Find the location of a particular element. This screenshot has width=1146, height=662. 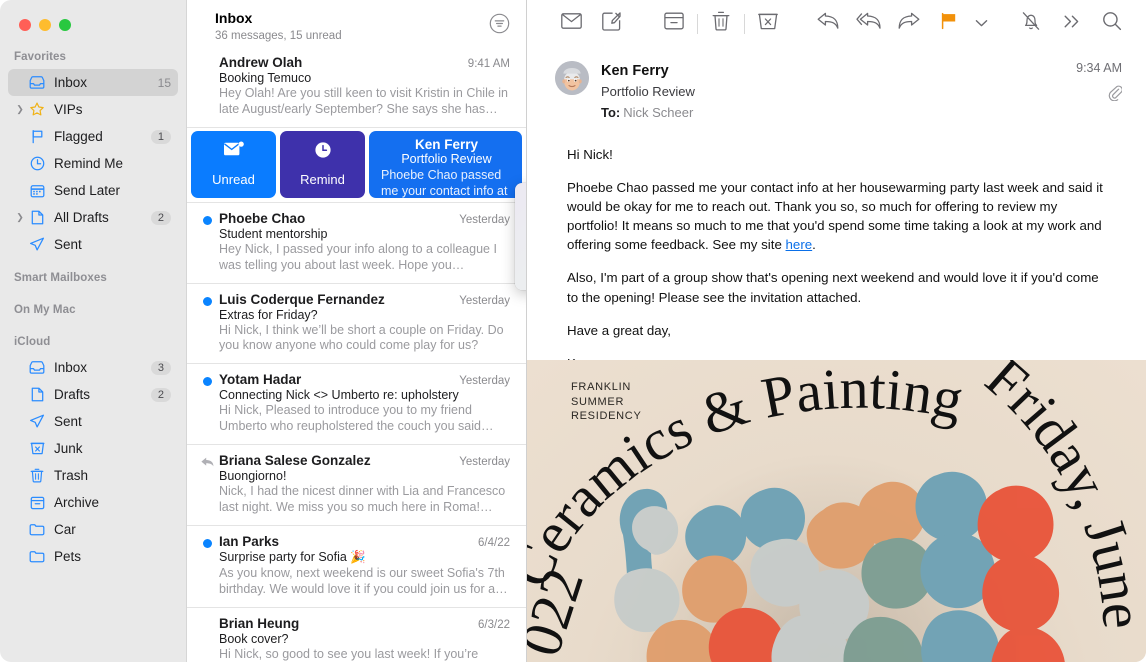

paperclip-icon is located at coordinates (1099, 95).